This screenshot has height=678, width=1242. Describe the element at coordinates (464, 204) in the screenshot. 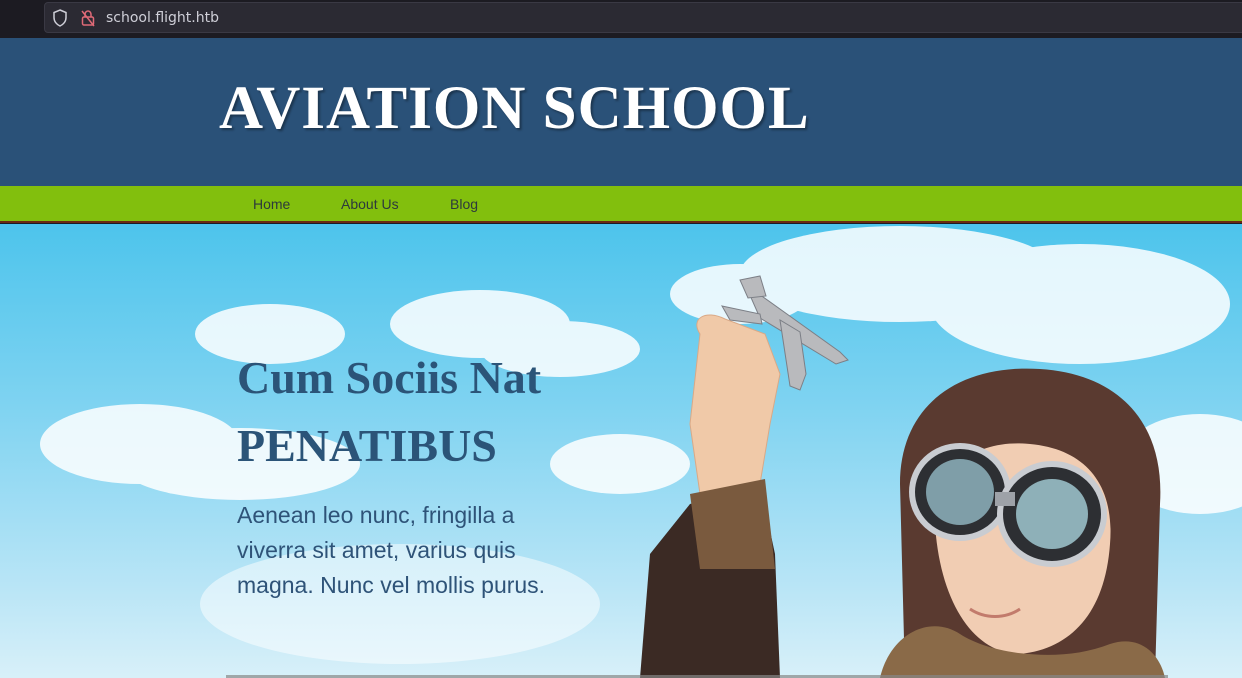

I see `nav-blog: Blog` at that location.